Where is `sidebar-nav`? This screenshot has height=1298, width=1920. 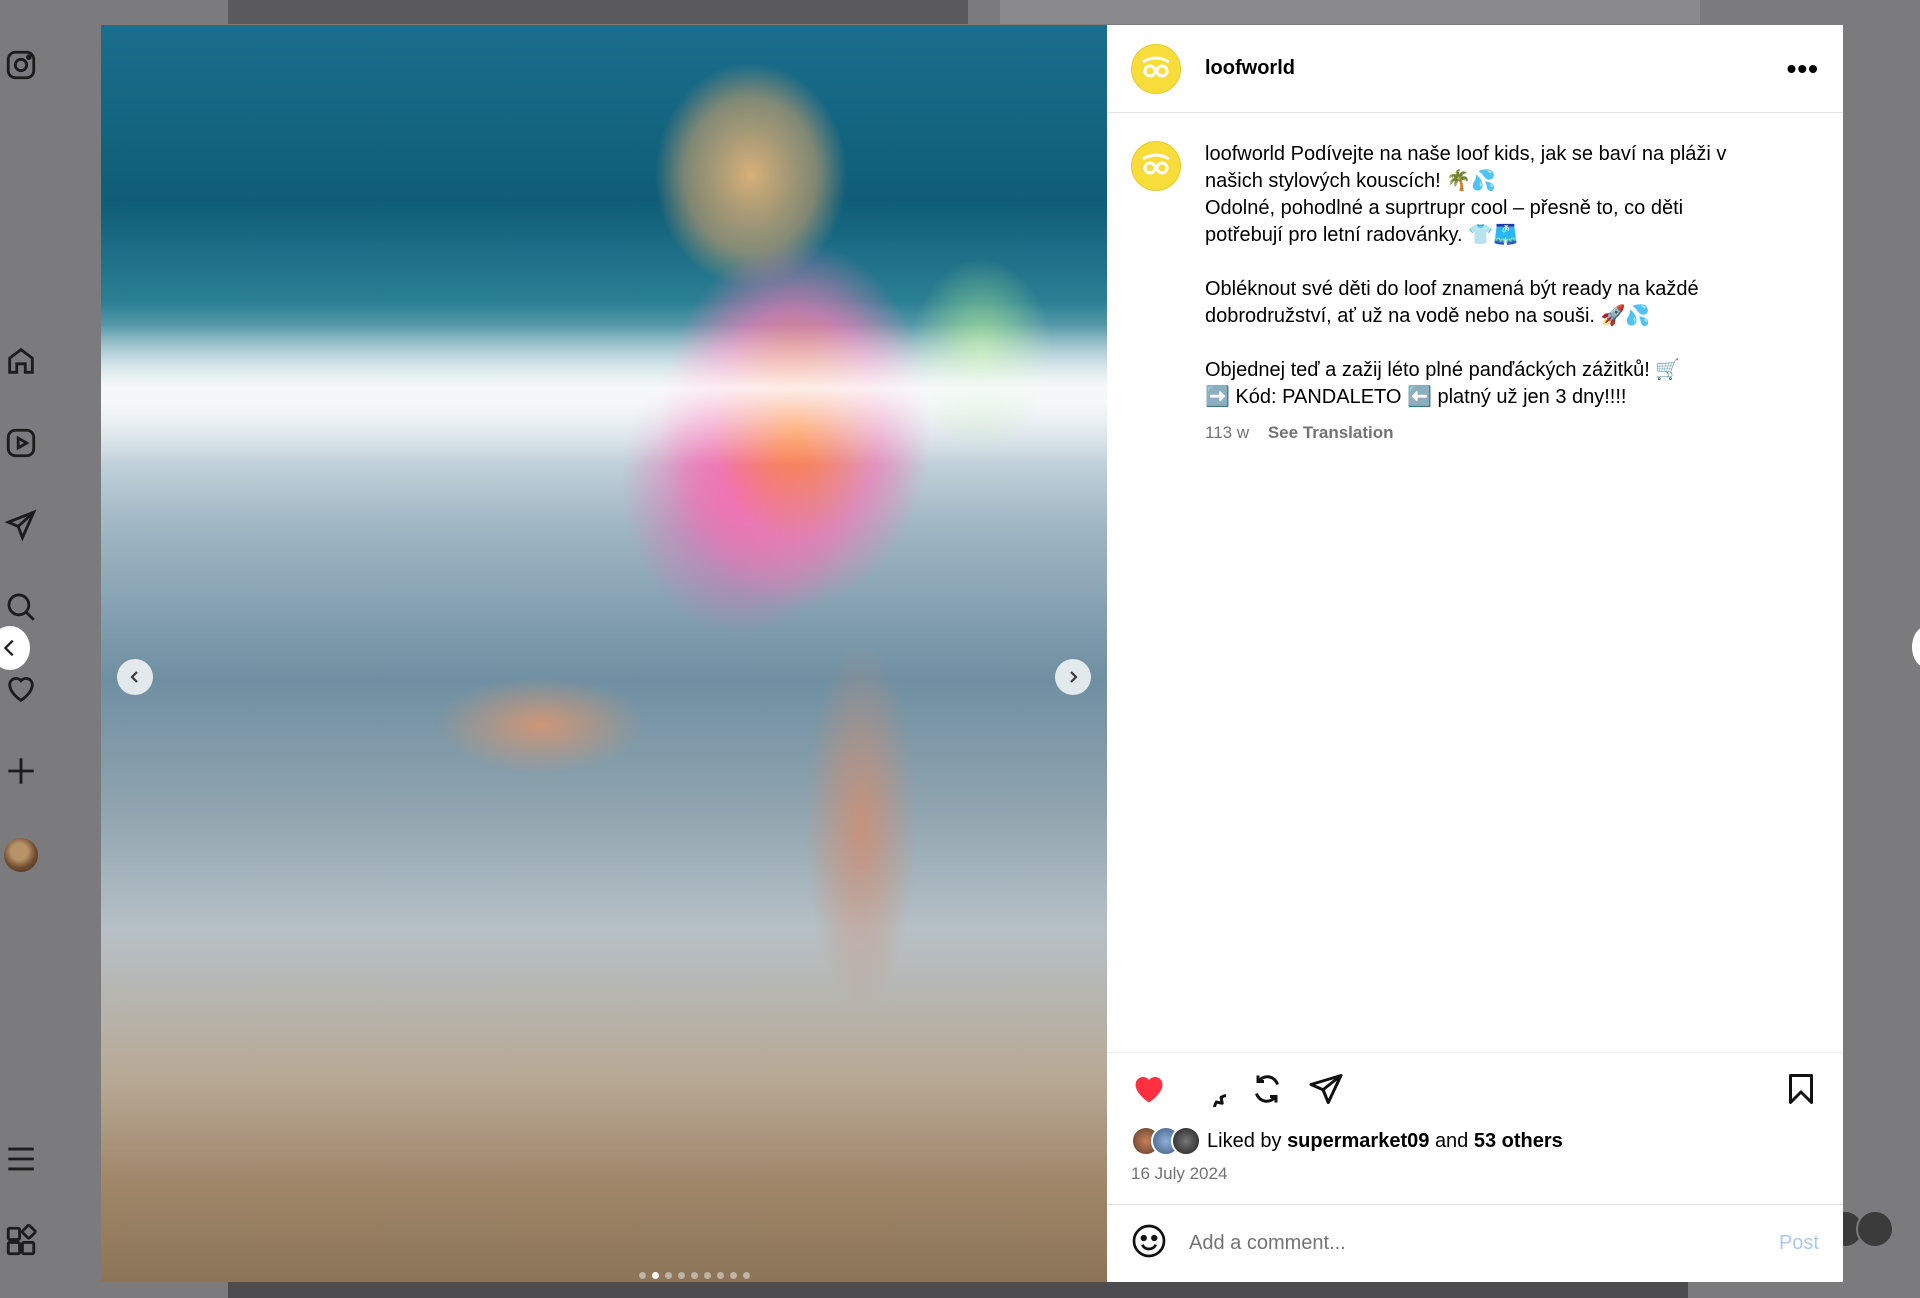
sidebar-nav is located at coordinates (31, 649).